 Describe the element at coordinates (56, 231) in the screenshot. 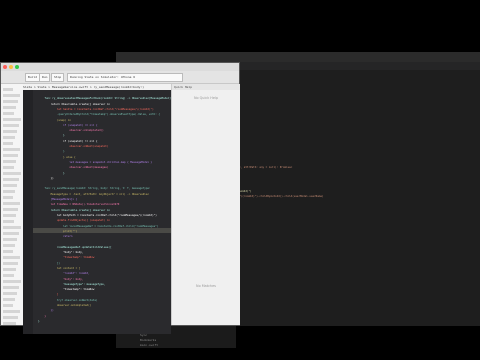

I see `code-line: print("")` at that location.